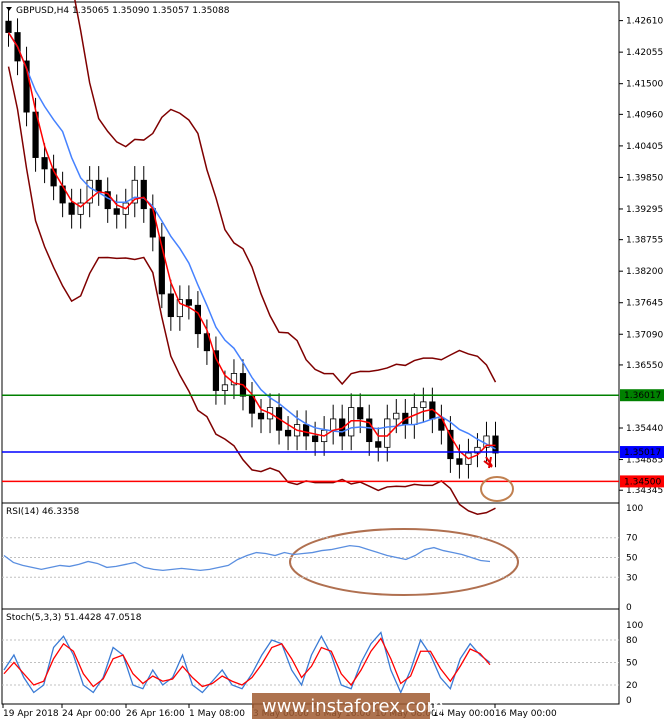  What do you see at coordinates (632, 539) in the screenshot?
I see `rsi-tick-label: 70` at bounding box center [632, 539].